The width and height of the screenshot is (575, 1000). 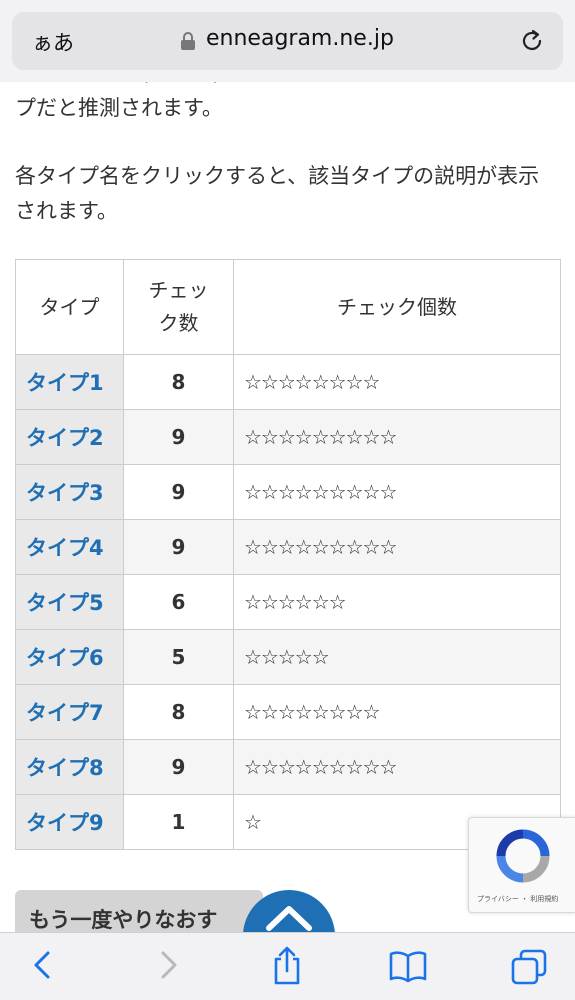 I want to click on type-cell: タイプ1, so click(x=69, y=382).